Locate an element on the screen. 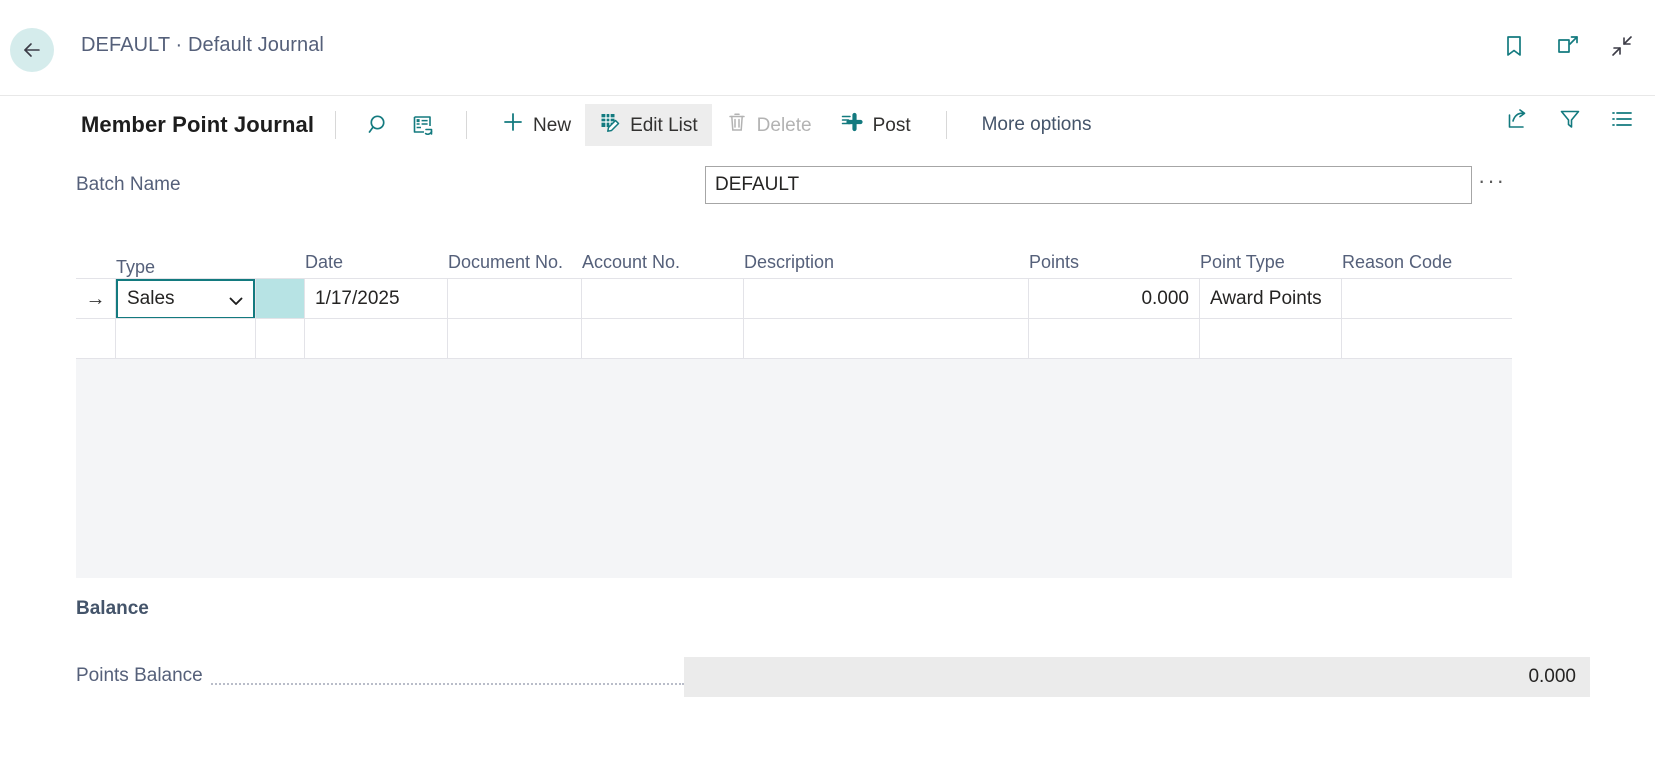 This screenshot has width=1655, height=770. page-title: Member Point Journal is located at coordinates (198, 124).